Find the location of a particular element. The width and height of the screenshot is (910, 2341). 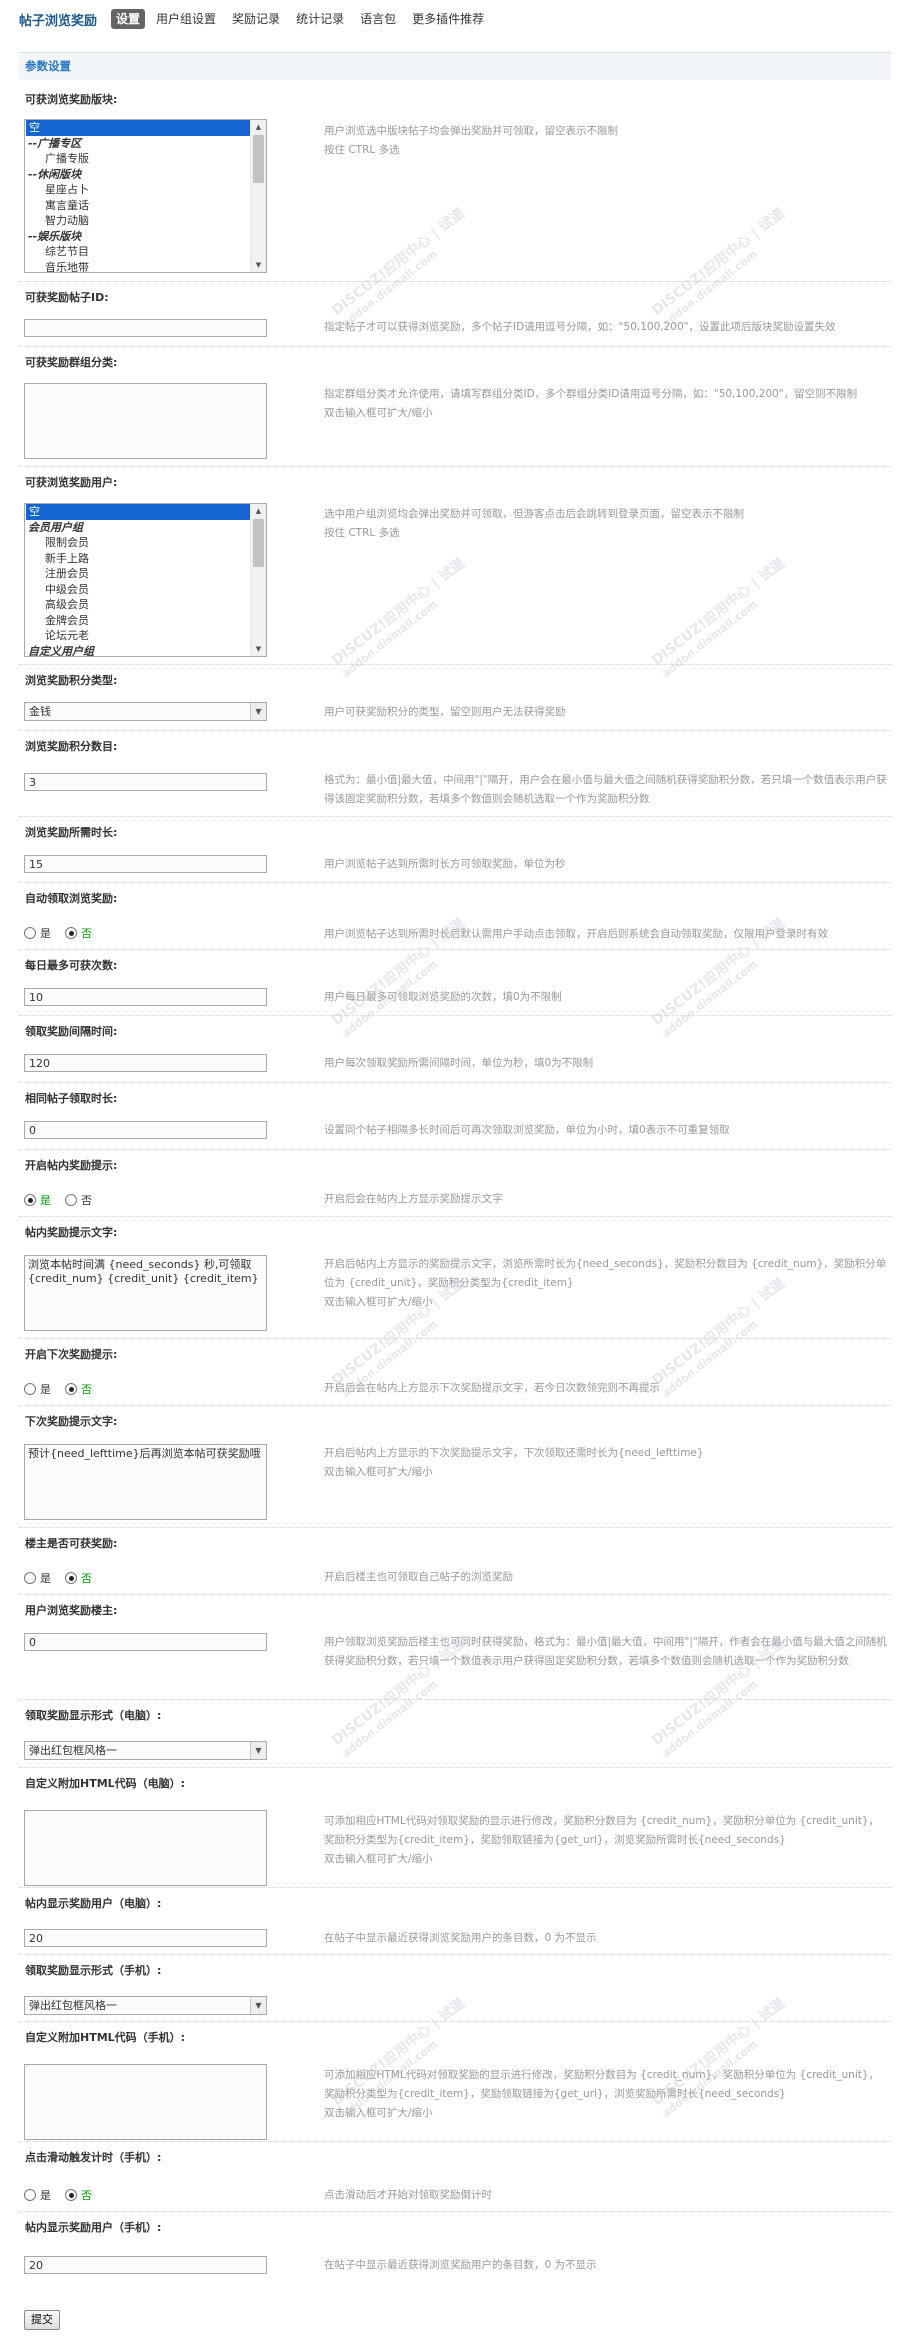

setting-label: 浏览奖励积分类型: is located at coordinates (71, 680).